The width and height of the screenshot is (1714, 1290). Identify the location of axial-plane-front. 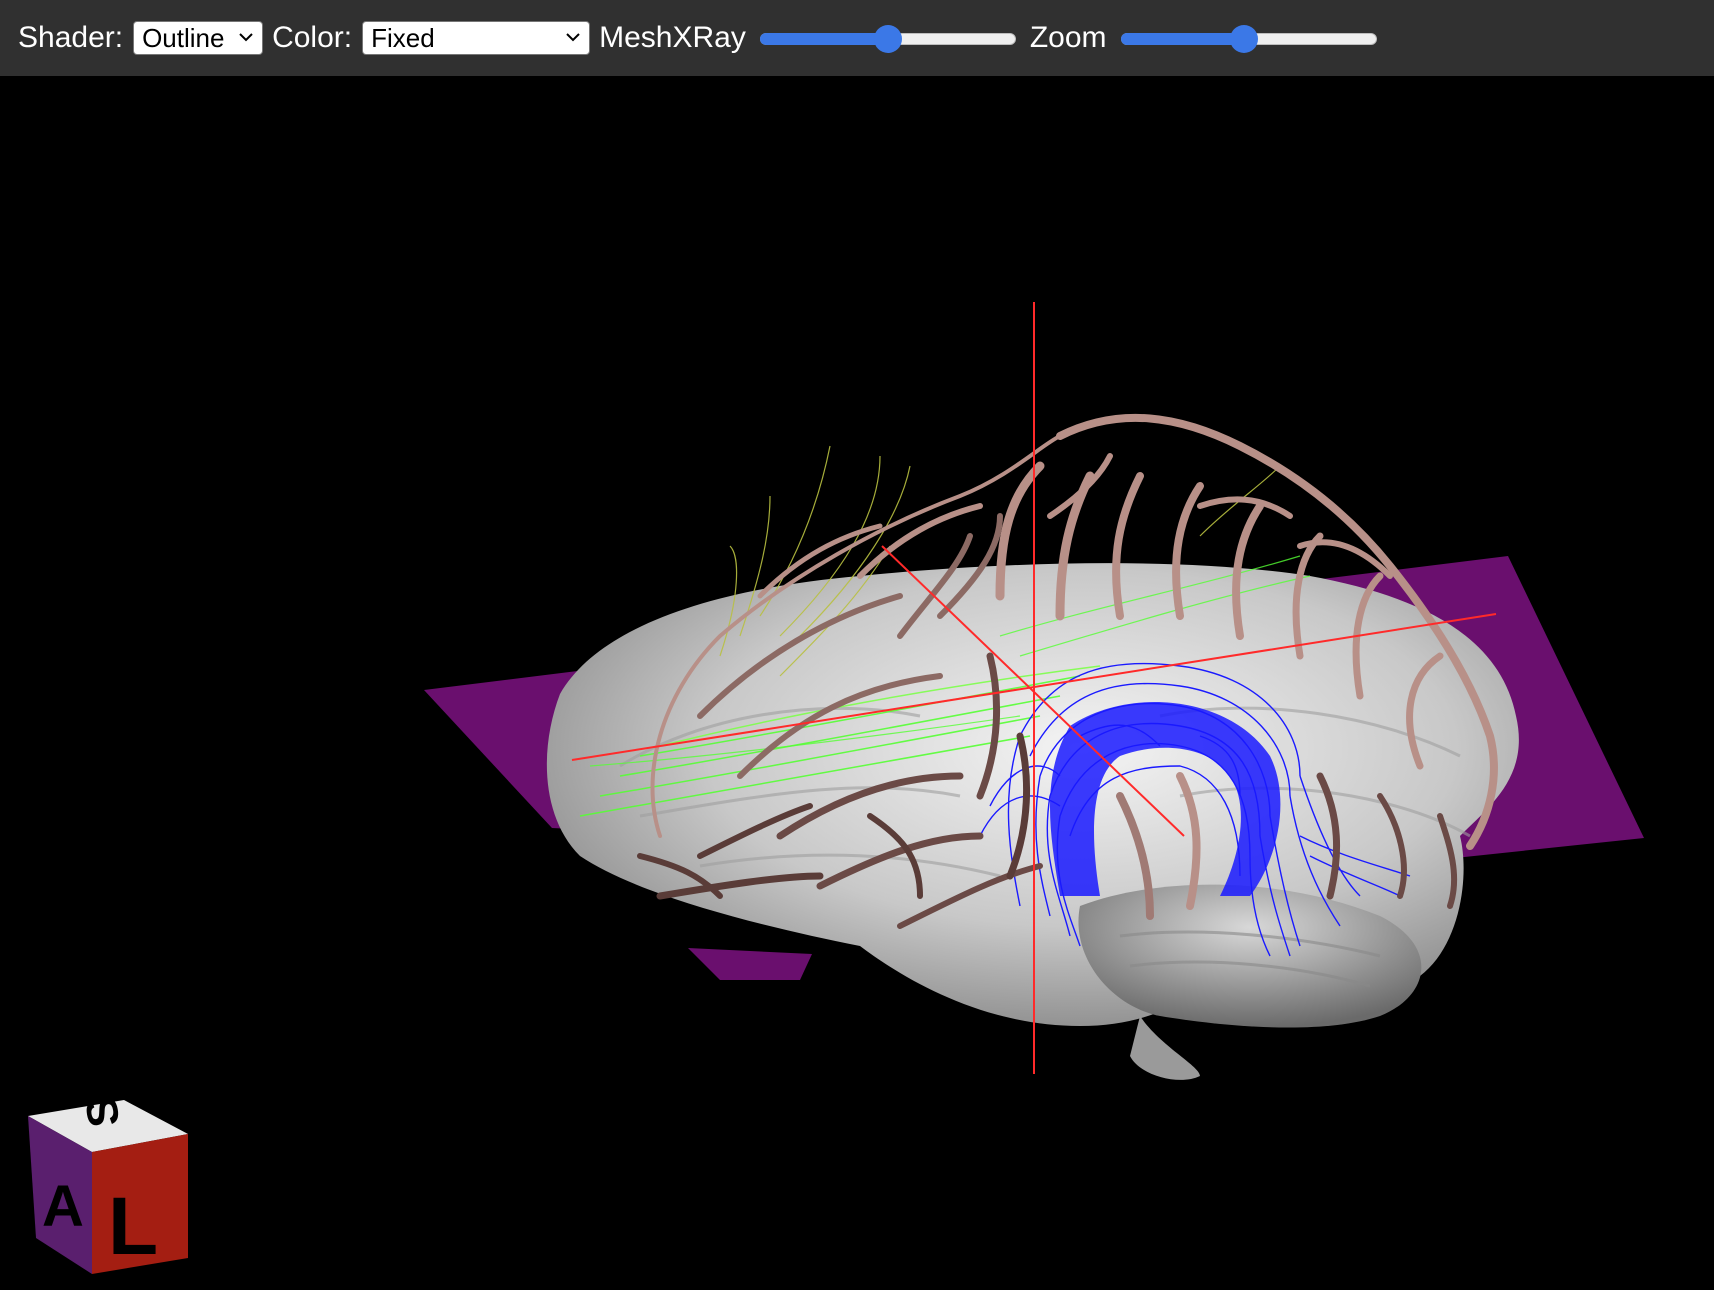
(750, 964).